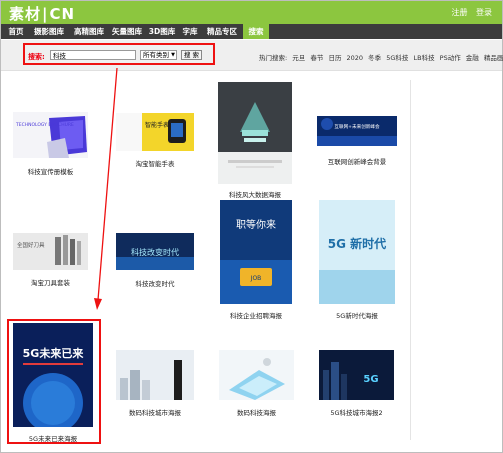  Describe the element at coordinates (49, 31) in the screenshot. I see `nav-photo: 摄影图库` at that location.